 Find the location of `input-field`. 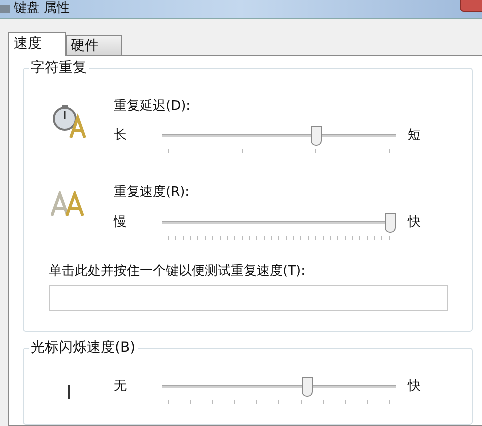

input-field is located at coordinates (248, 298).